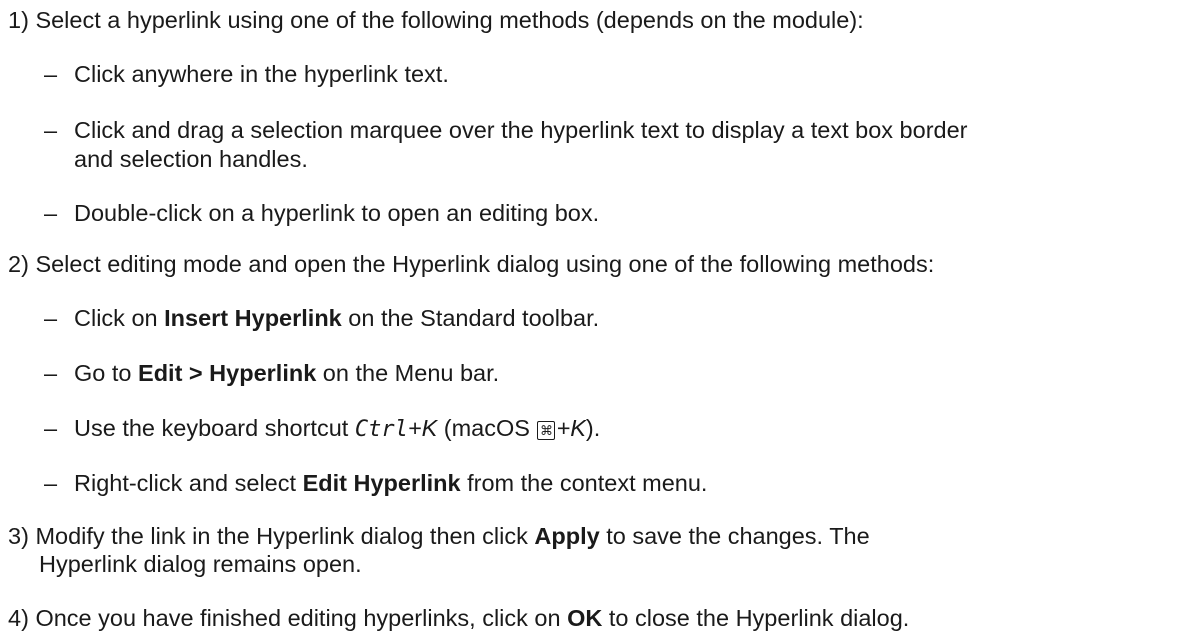  What do you see at coordinates (253, 318) in the screenshot?
I see `ui-element-name: Insert Hyperlink` at bounding box center [253, 318].